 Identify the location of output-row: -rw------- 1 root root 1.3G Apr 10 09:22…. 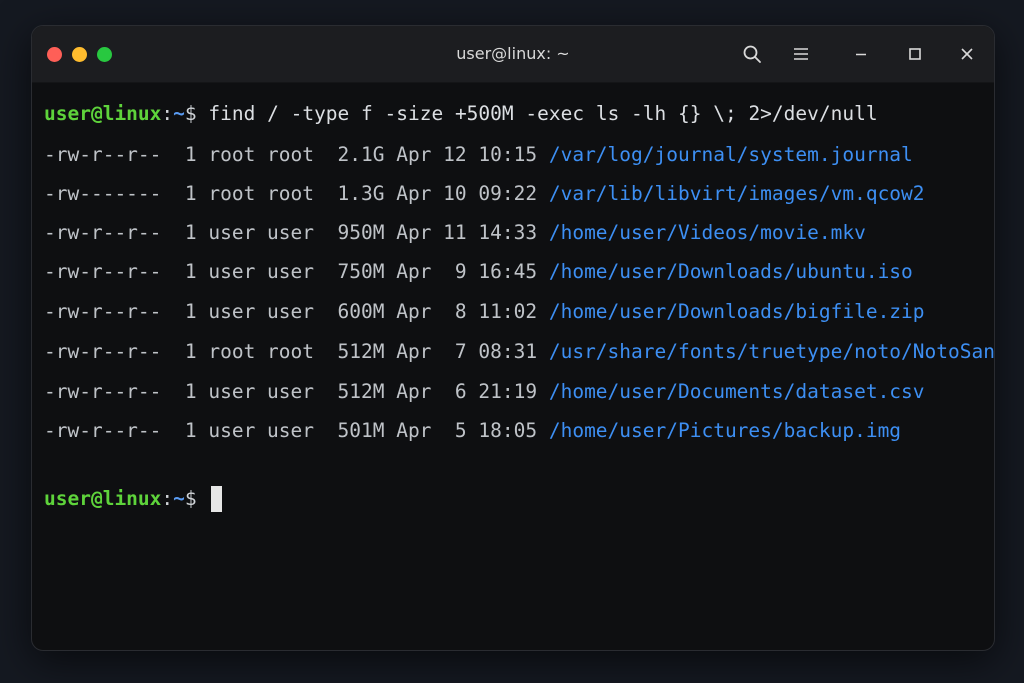
(484, 194).